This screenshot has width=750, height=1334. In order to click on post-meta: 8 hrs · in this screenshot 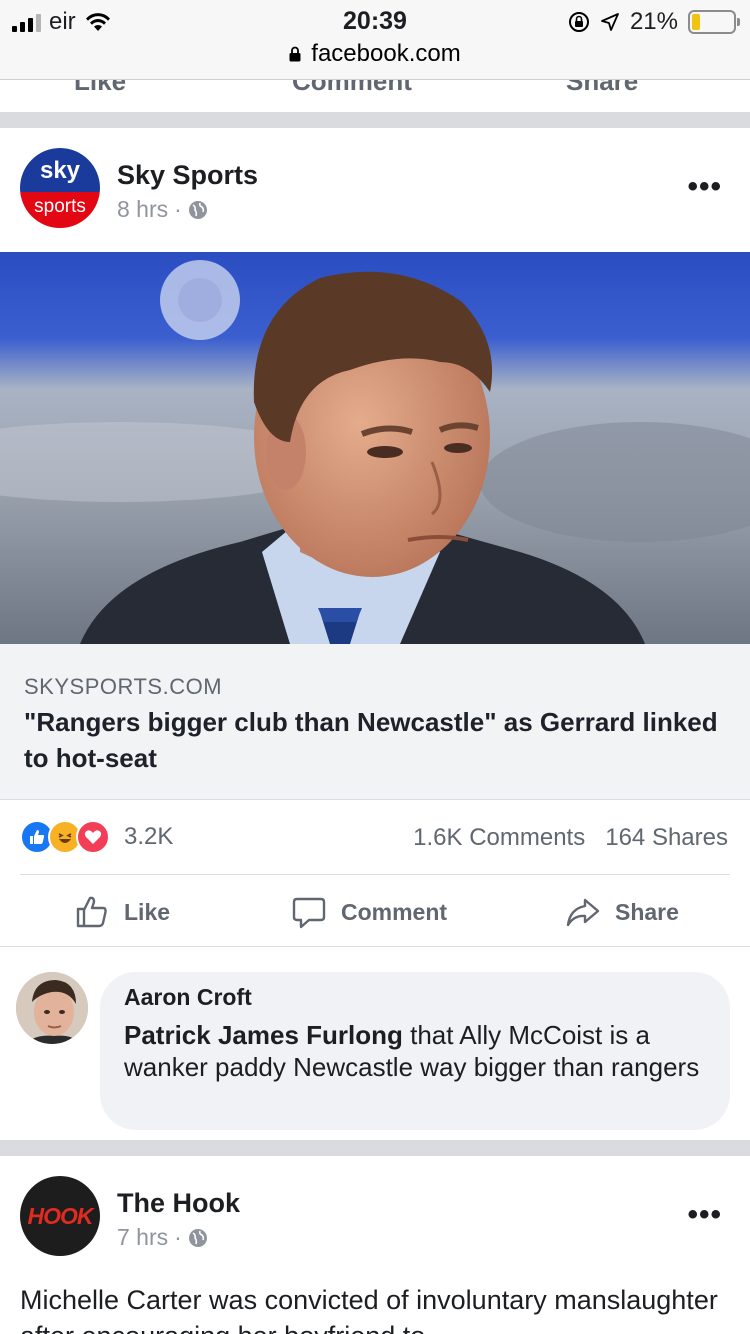, I will do `click(162, 209)`.